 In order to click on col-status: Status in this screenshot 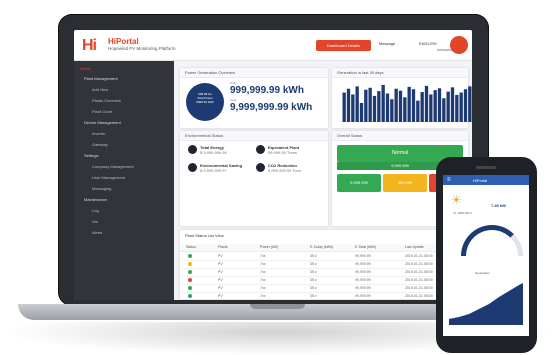, I will do `click(191, 247)`.